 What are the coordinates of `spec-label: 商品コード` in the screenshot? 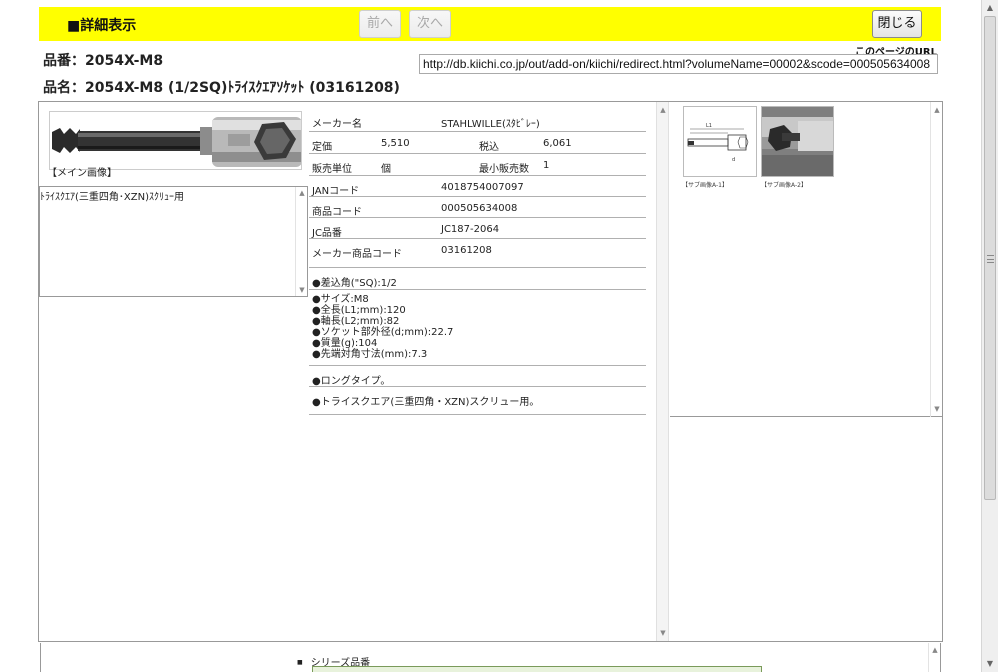 It's located at (337, 212).